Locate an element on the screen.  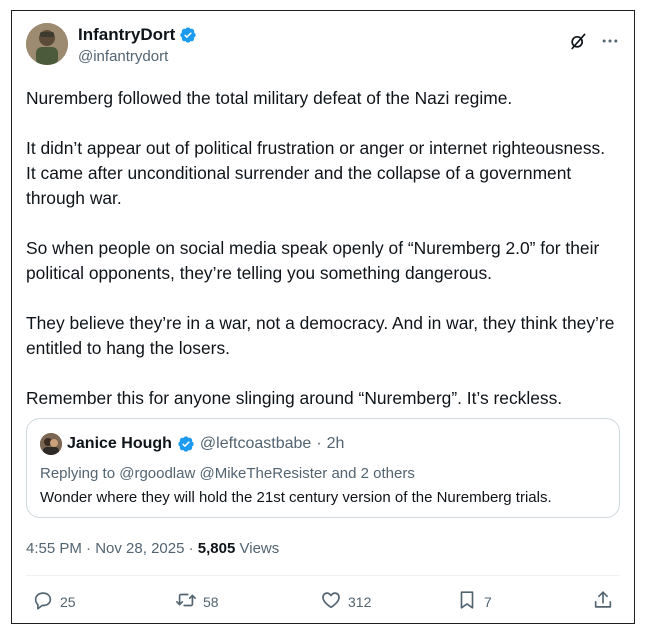
post-time: 4:55 PM is located at coordinates (54, 548).